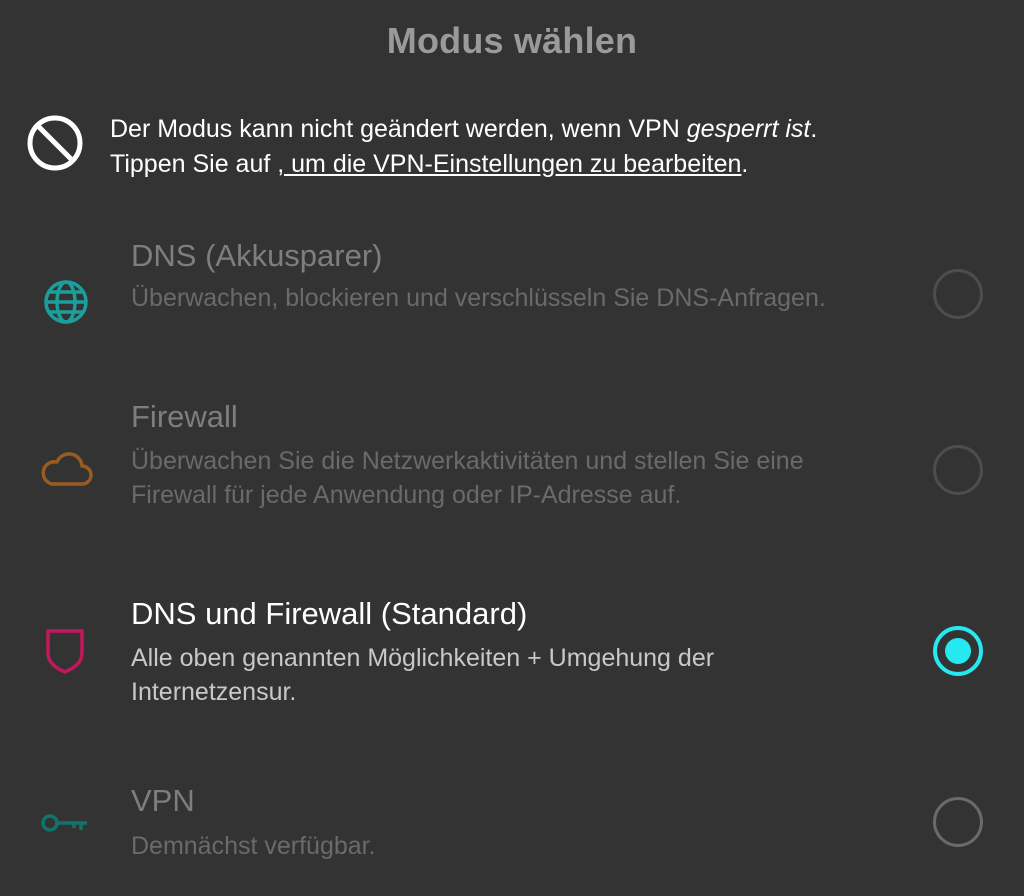 The height and width of the screenshot is (896, 1024). What do you see at coordinates (66, 302) in the screenshot?
I see `globe-icon` at bounding box center [66, 302].